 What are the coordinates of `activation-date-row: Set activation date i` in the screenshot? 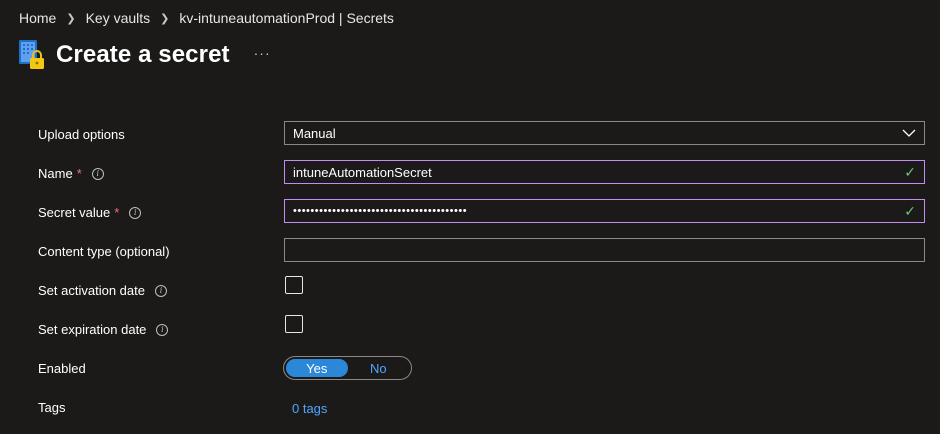 It's located at (470, 291).